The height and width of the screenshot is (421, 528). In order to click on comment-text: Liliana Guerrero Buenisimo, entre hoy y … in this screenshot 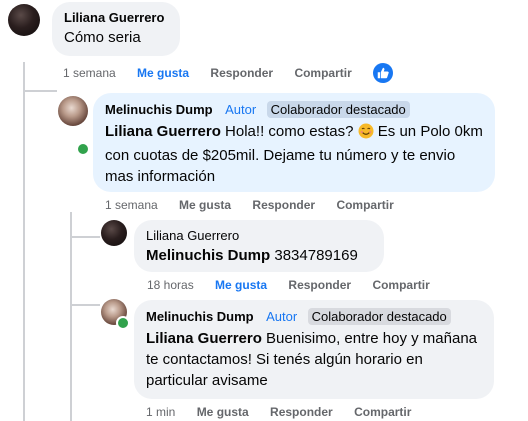, I will do `click(314, 359)`.